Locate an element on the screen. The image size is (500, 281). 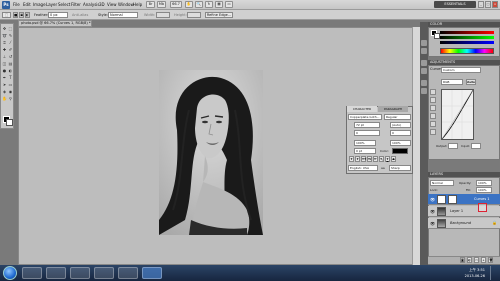
bridge-button: Br is located at coordinates (150, 4).